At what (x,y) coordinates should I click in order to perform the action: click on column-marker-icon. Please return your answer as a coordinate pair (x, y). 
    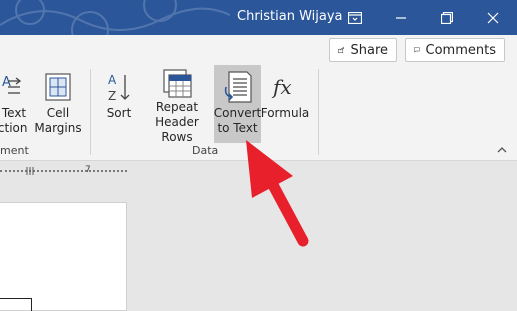
    Looking at the image, I should click on (30, 171).